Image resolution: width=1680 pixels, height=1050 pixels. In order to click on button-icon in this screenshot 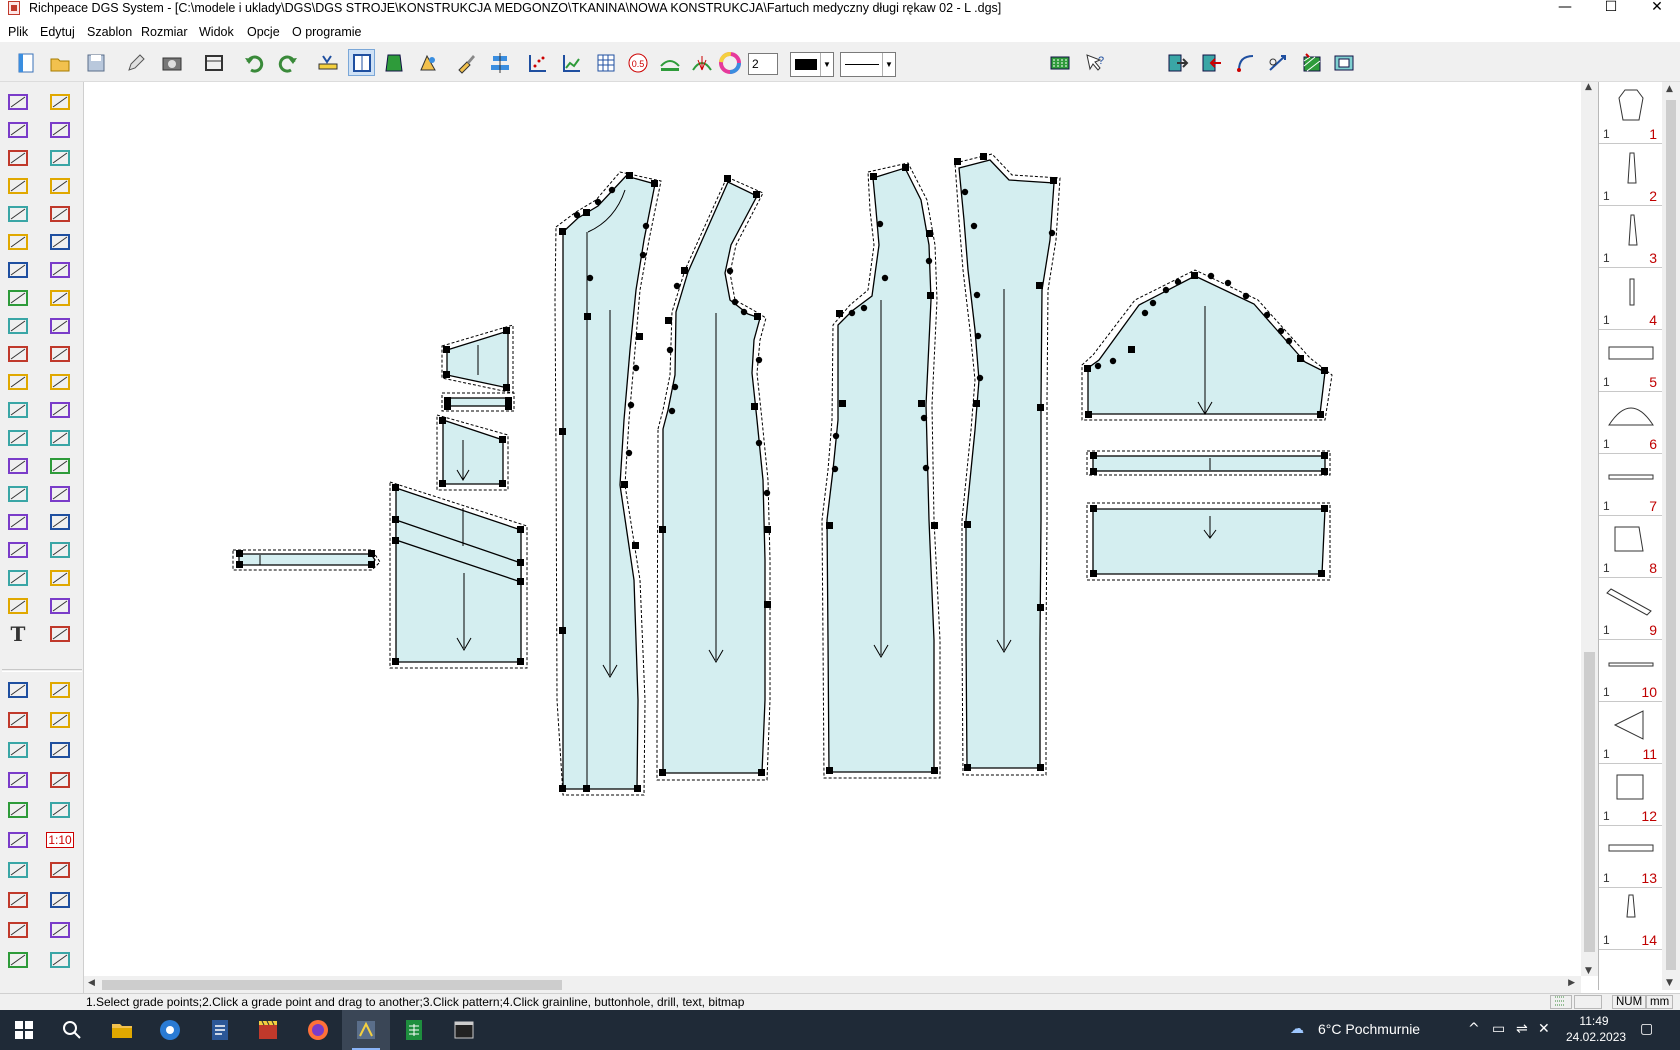, I will do `click(60, 270)`.